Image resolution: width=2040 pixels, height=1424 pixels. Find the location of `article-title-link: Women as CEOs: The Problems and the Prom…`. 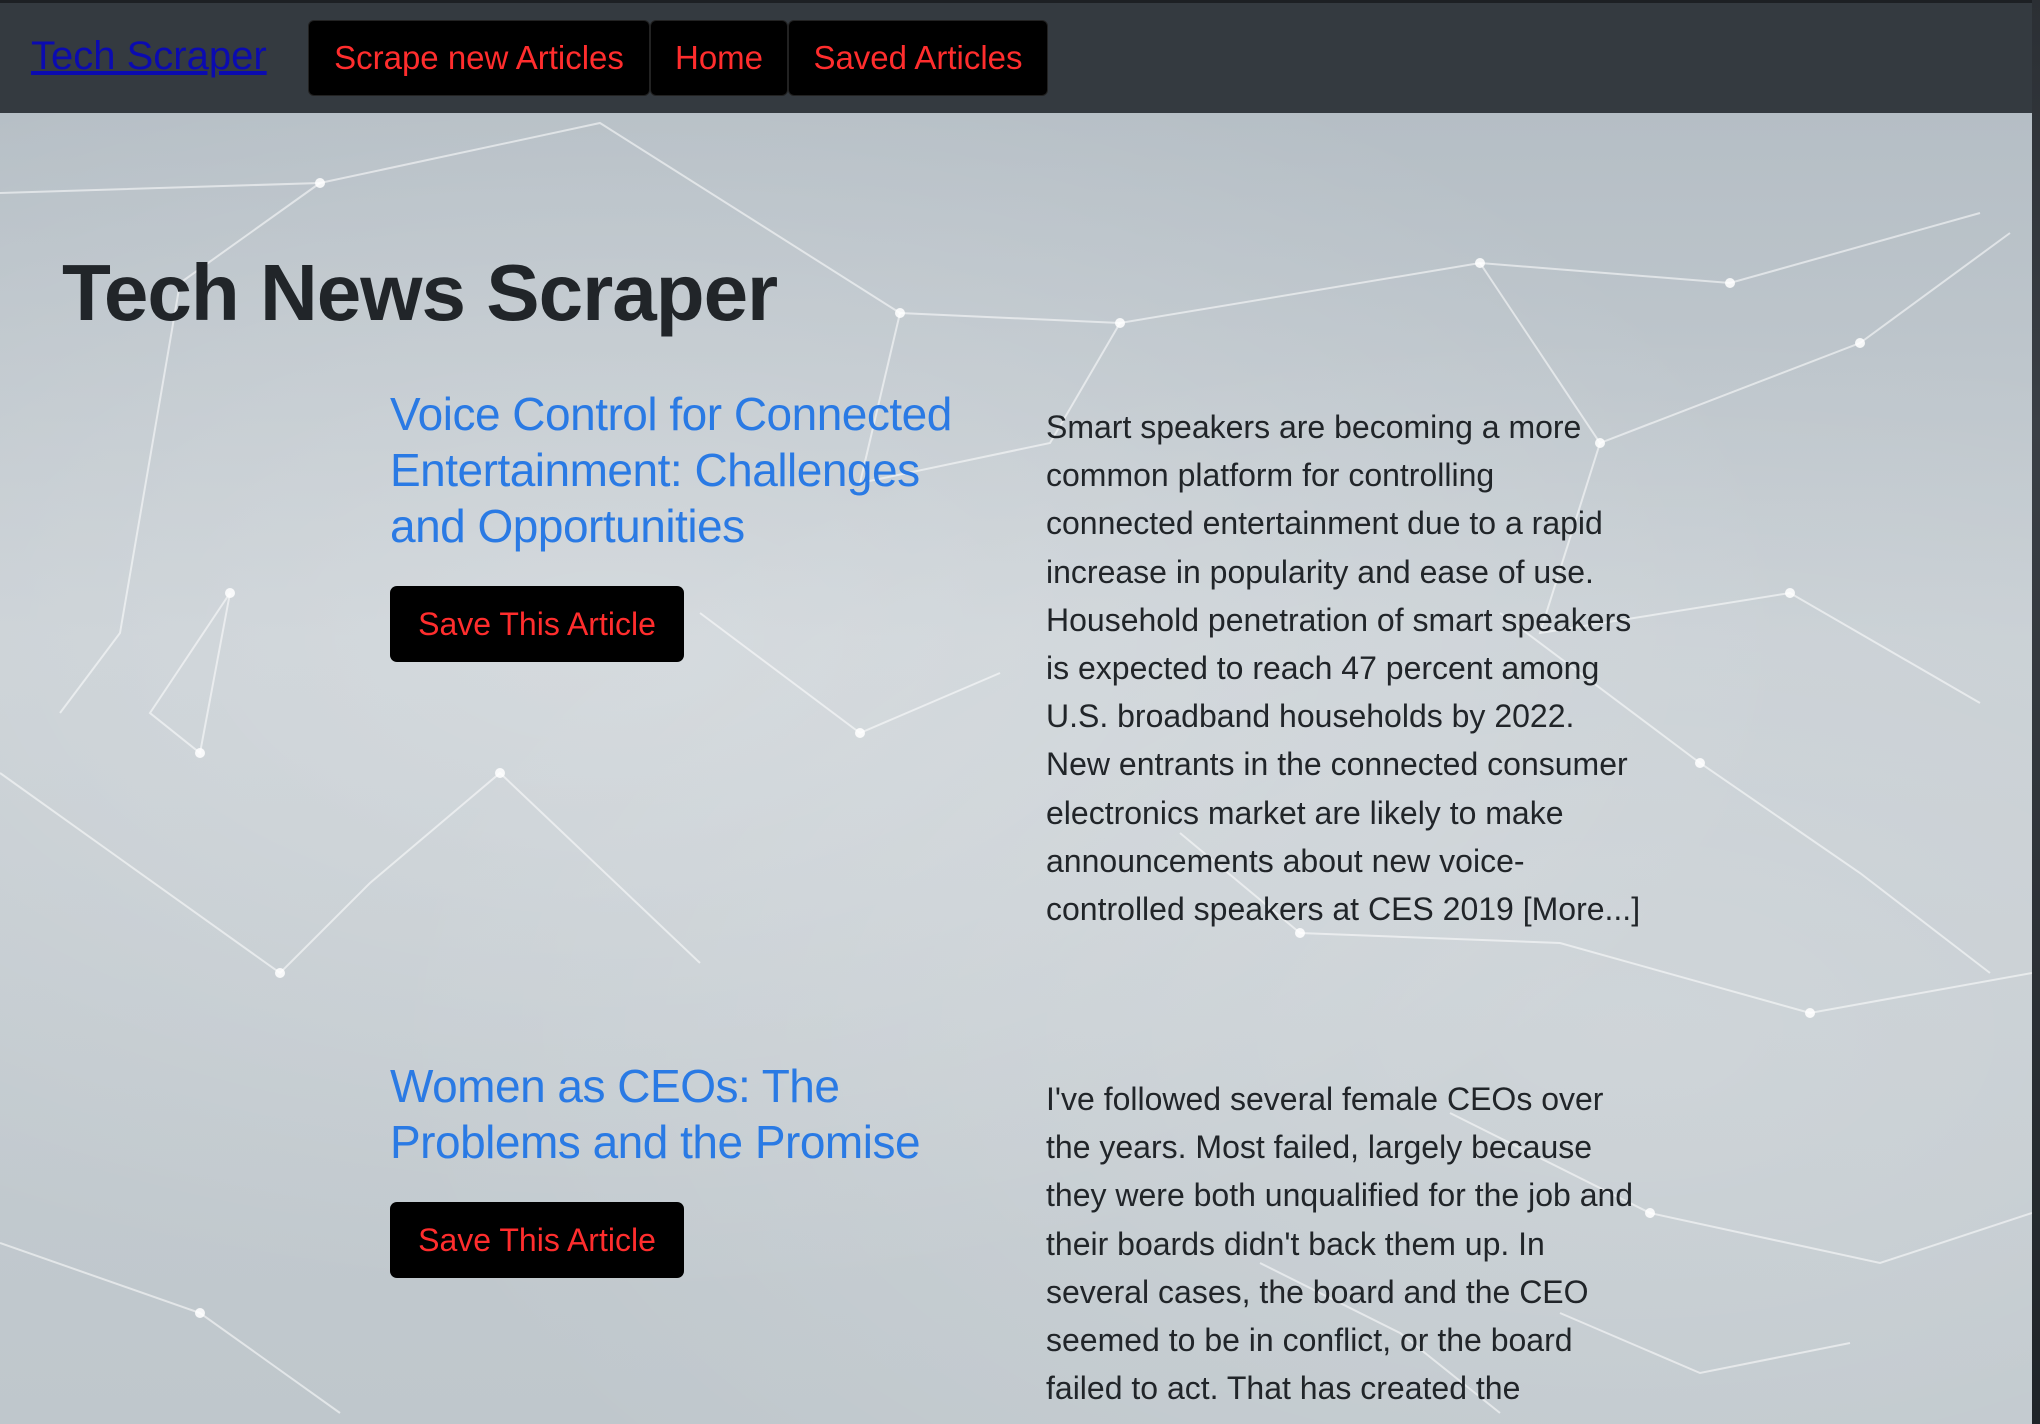

article-title-link: Women as CEOs: The Problems and the Prom… is located at coordinates (690, 1114).